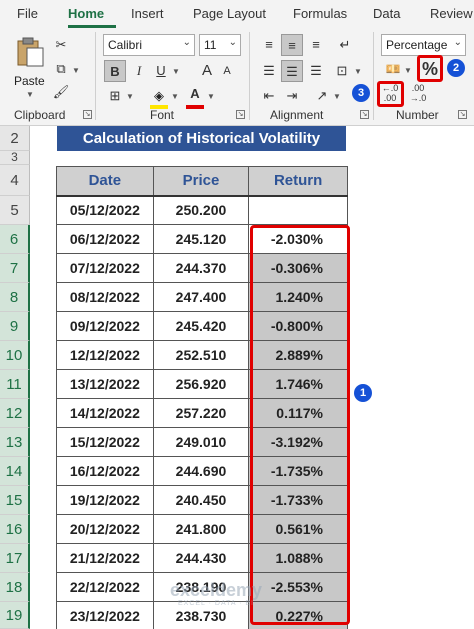 This screenshot has height=629, width=474. Describe the element at coordinates (15, 355) in the screenshot. I see `row-header: 10` at that location.